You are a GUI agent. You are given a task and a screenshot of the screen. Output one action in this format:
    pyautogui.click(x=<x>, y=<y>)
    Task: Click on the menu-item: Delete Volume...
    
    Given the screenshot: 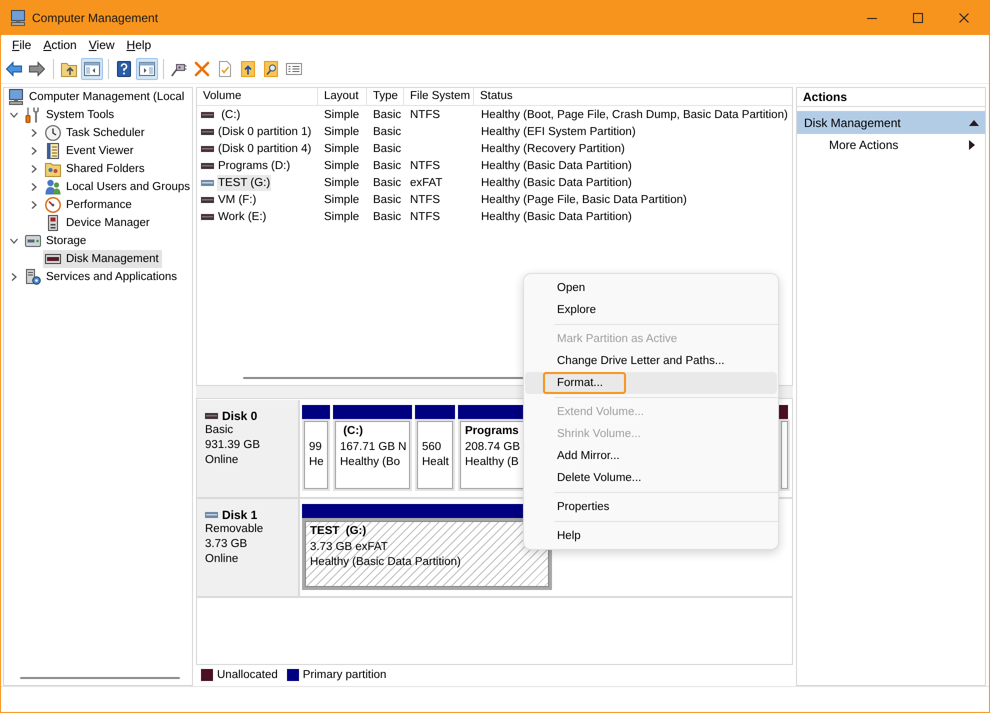 What is the action you would take?
    pyautogui.click(x=651, y=478)
    